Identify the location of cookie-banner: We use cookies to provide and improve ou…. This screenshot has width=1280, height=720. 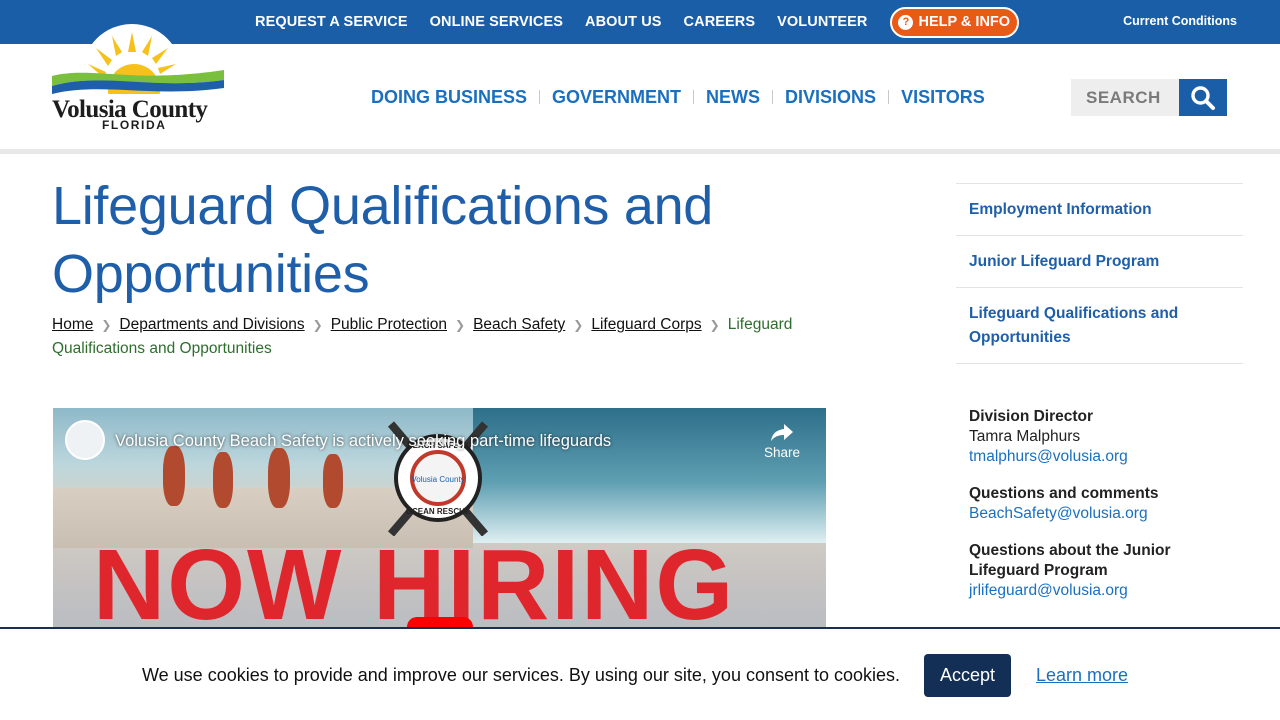
(640, 673).